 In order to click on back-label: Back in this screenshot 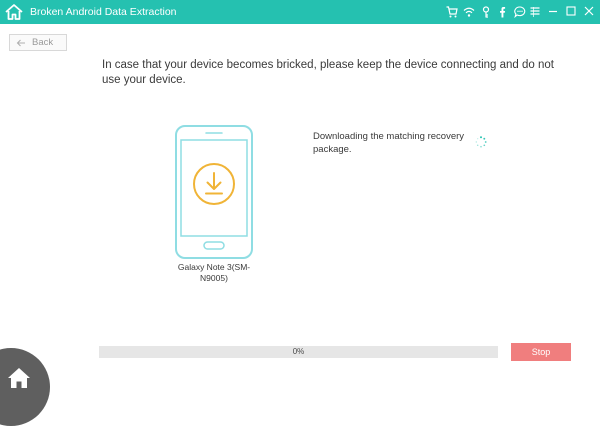, I will do `click(43, 42)`.